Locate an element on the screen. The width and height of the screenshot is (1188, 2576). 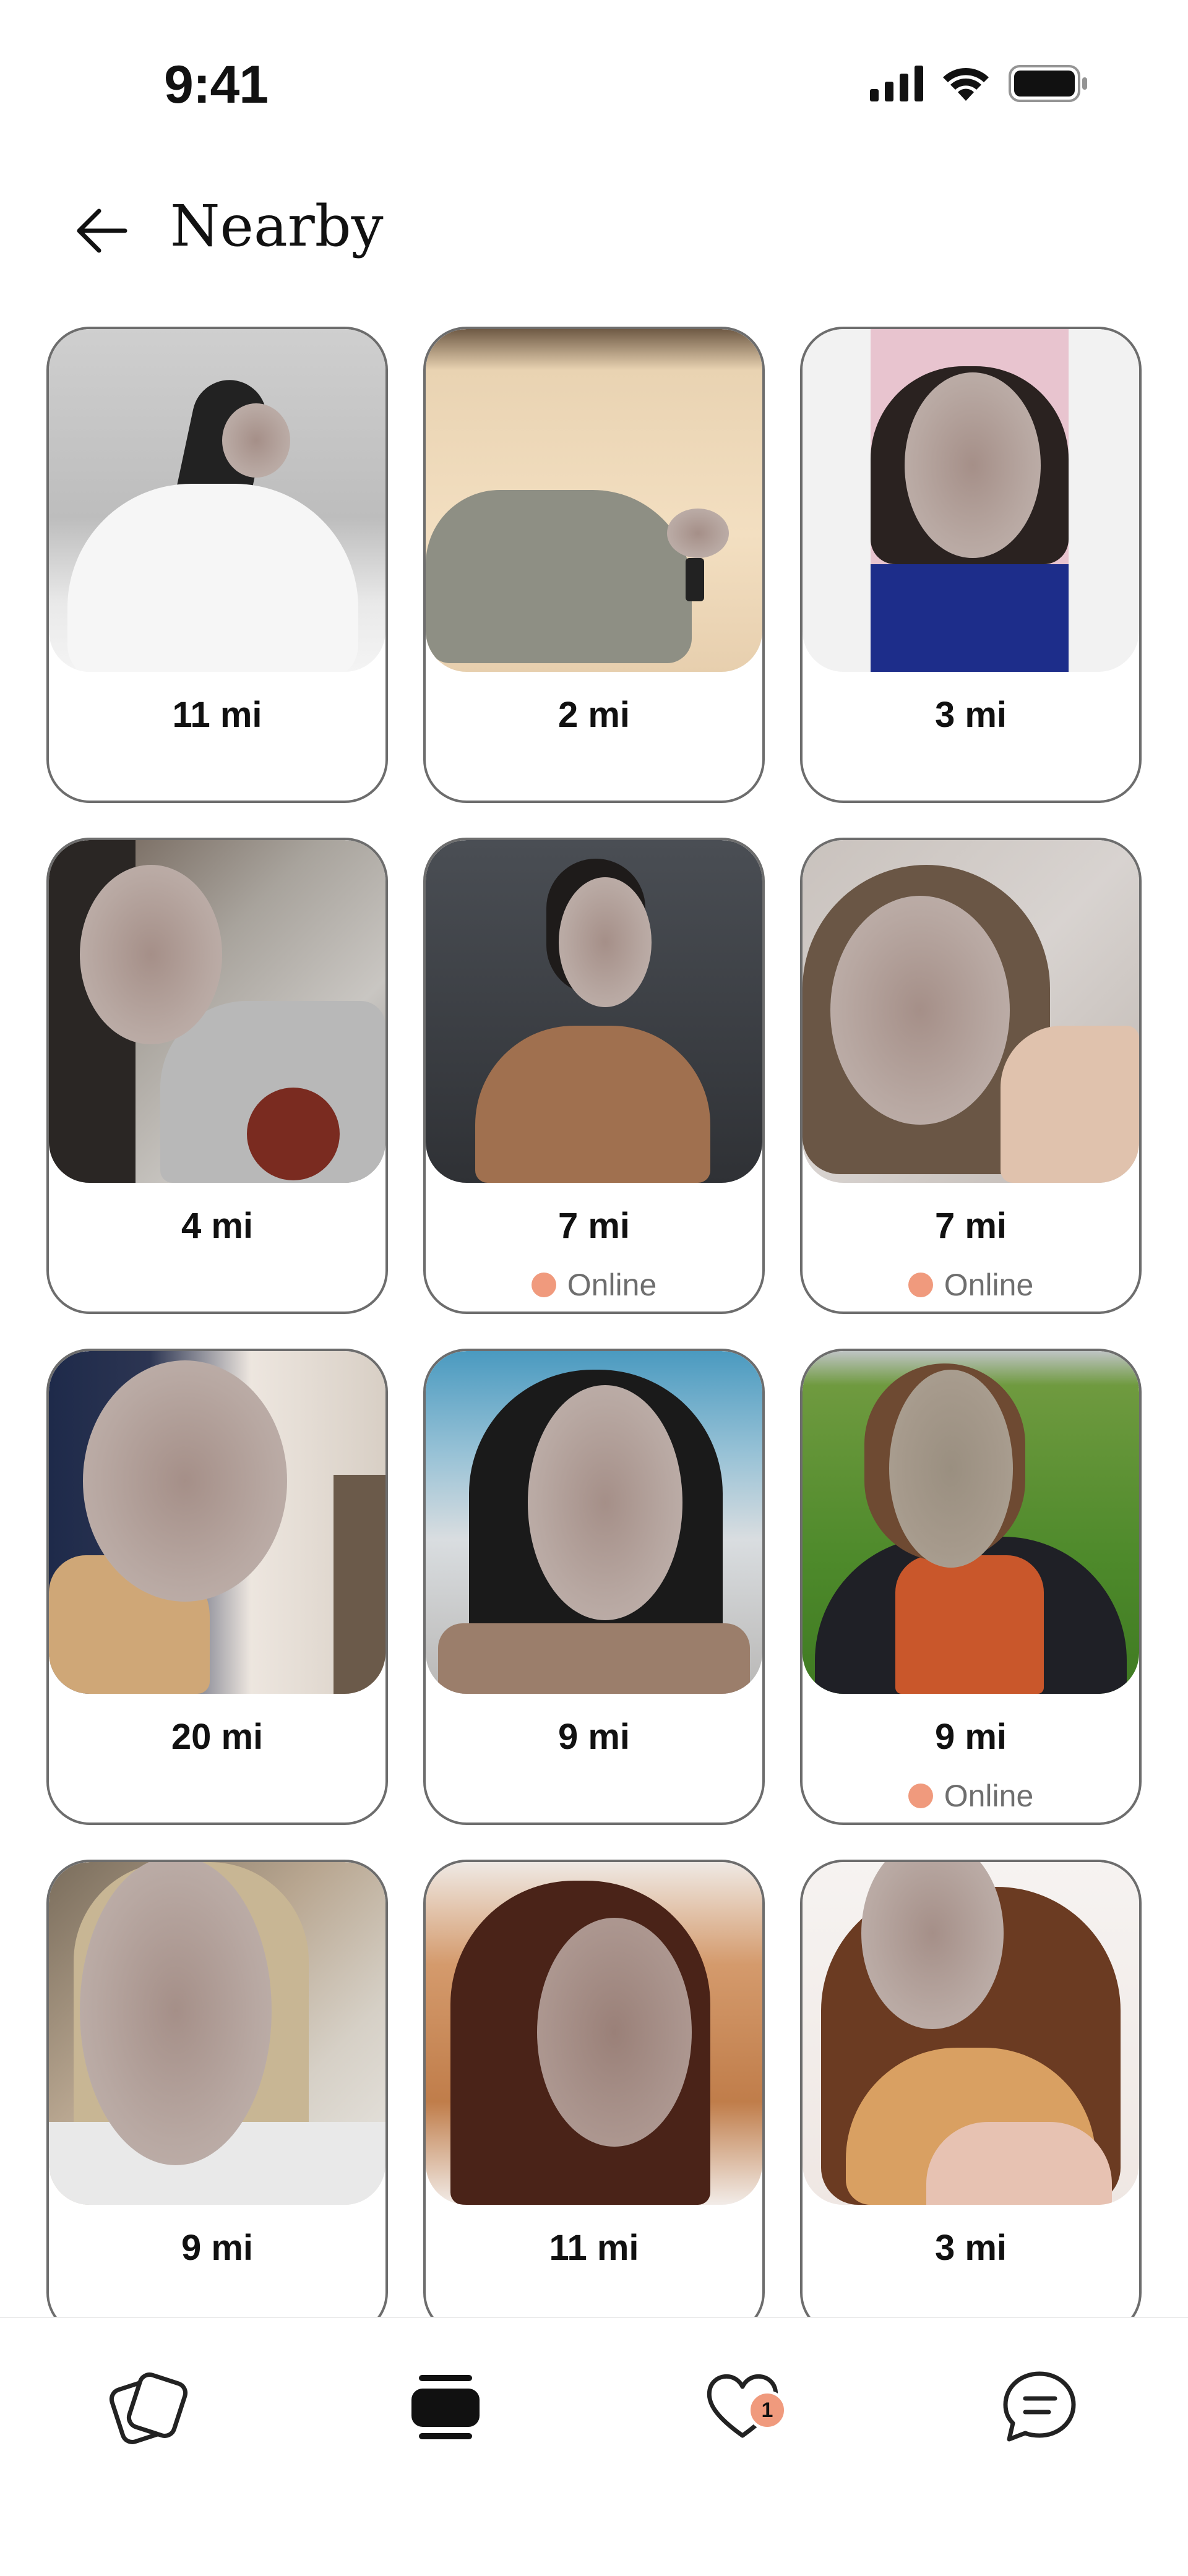
nav-messages is located at coordinates (1039, 2407).